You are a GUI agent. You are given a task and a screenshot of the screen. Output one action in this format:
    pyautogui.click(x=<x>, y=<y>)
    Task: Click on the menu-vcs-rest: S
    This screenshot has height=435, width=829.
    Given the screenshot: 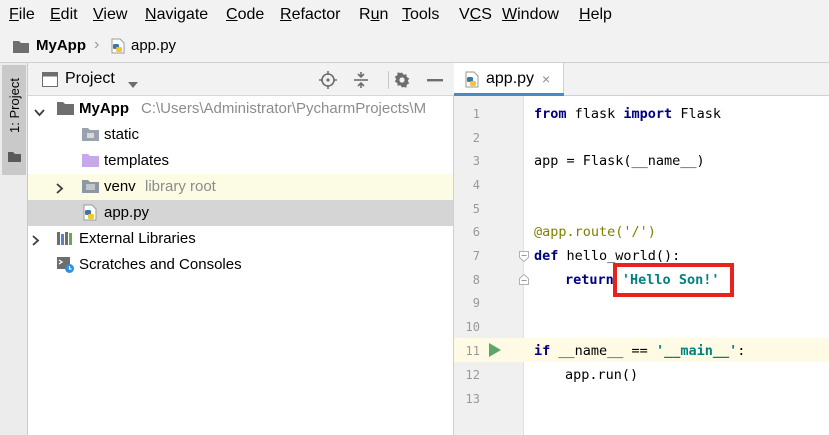 What is the action you would take?
    pyautogui.click(x=486, y=14)
    